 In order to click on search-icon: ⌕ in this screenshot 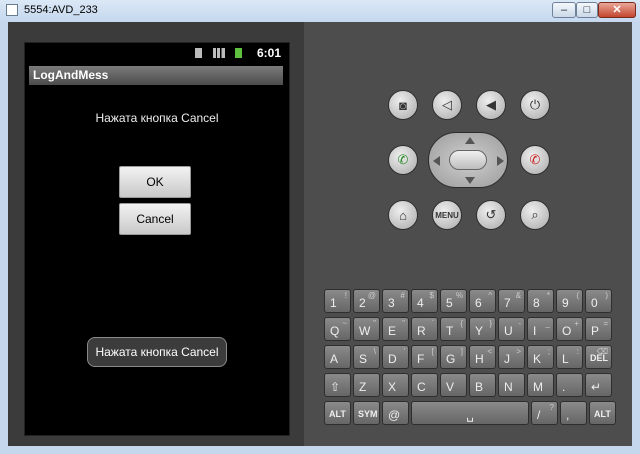, I will do `click(535, 214)`.